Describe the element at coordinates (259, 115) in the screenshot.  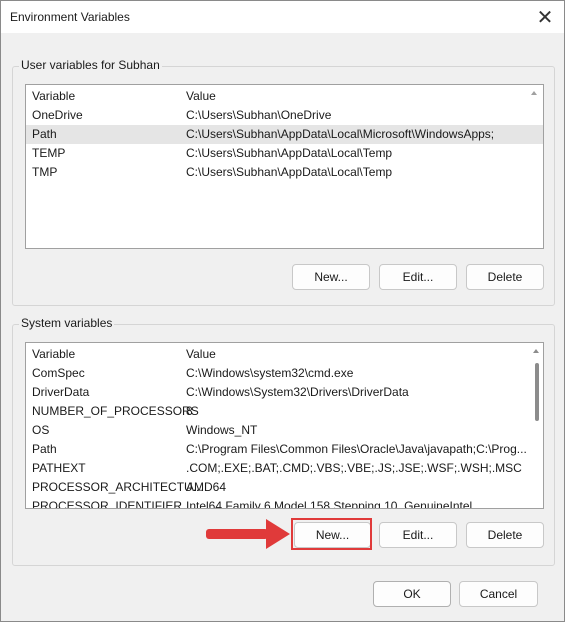
I see `variable-value: C:\Users\Subhan\OneDrive` at that location.